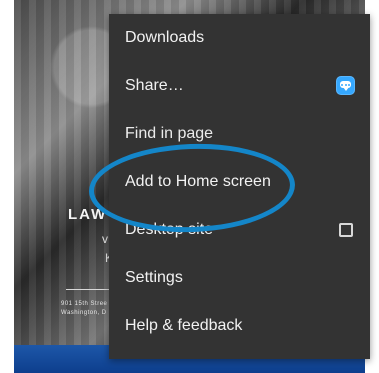  Describe the element at coordinates (239, 278) in the screenshot. I see `menu-item-settings: Settings` at that location.